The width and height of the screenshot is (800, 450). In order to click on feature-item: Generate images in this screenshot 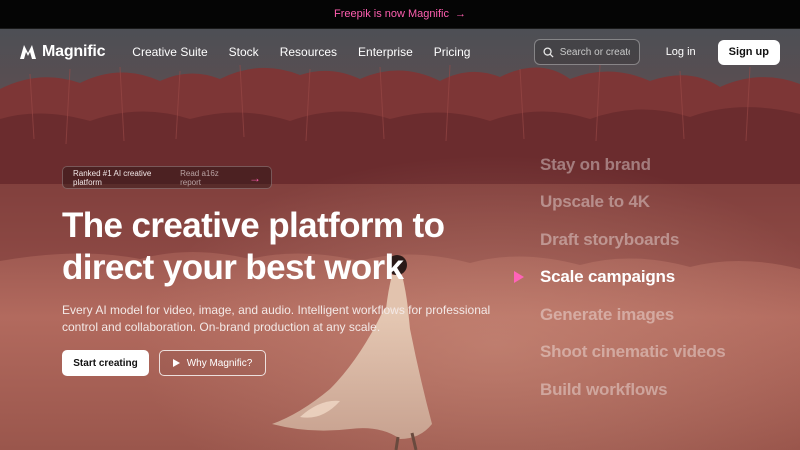, I will do `click(619, 315)`.